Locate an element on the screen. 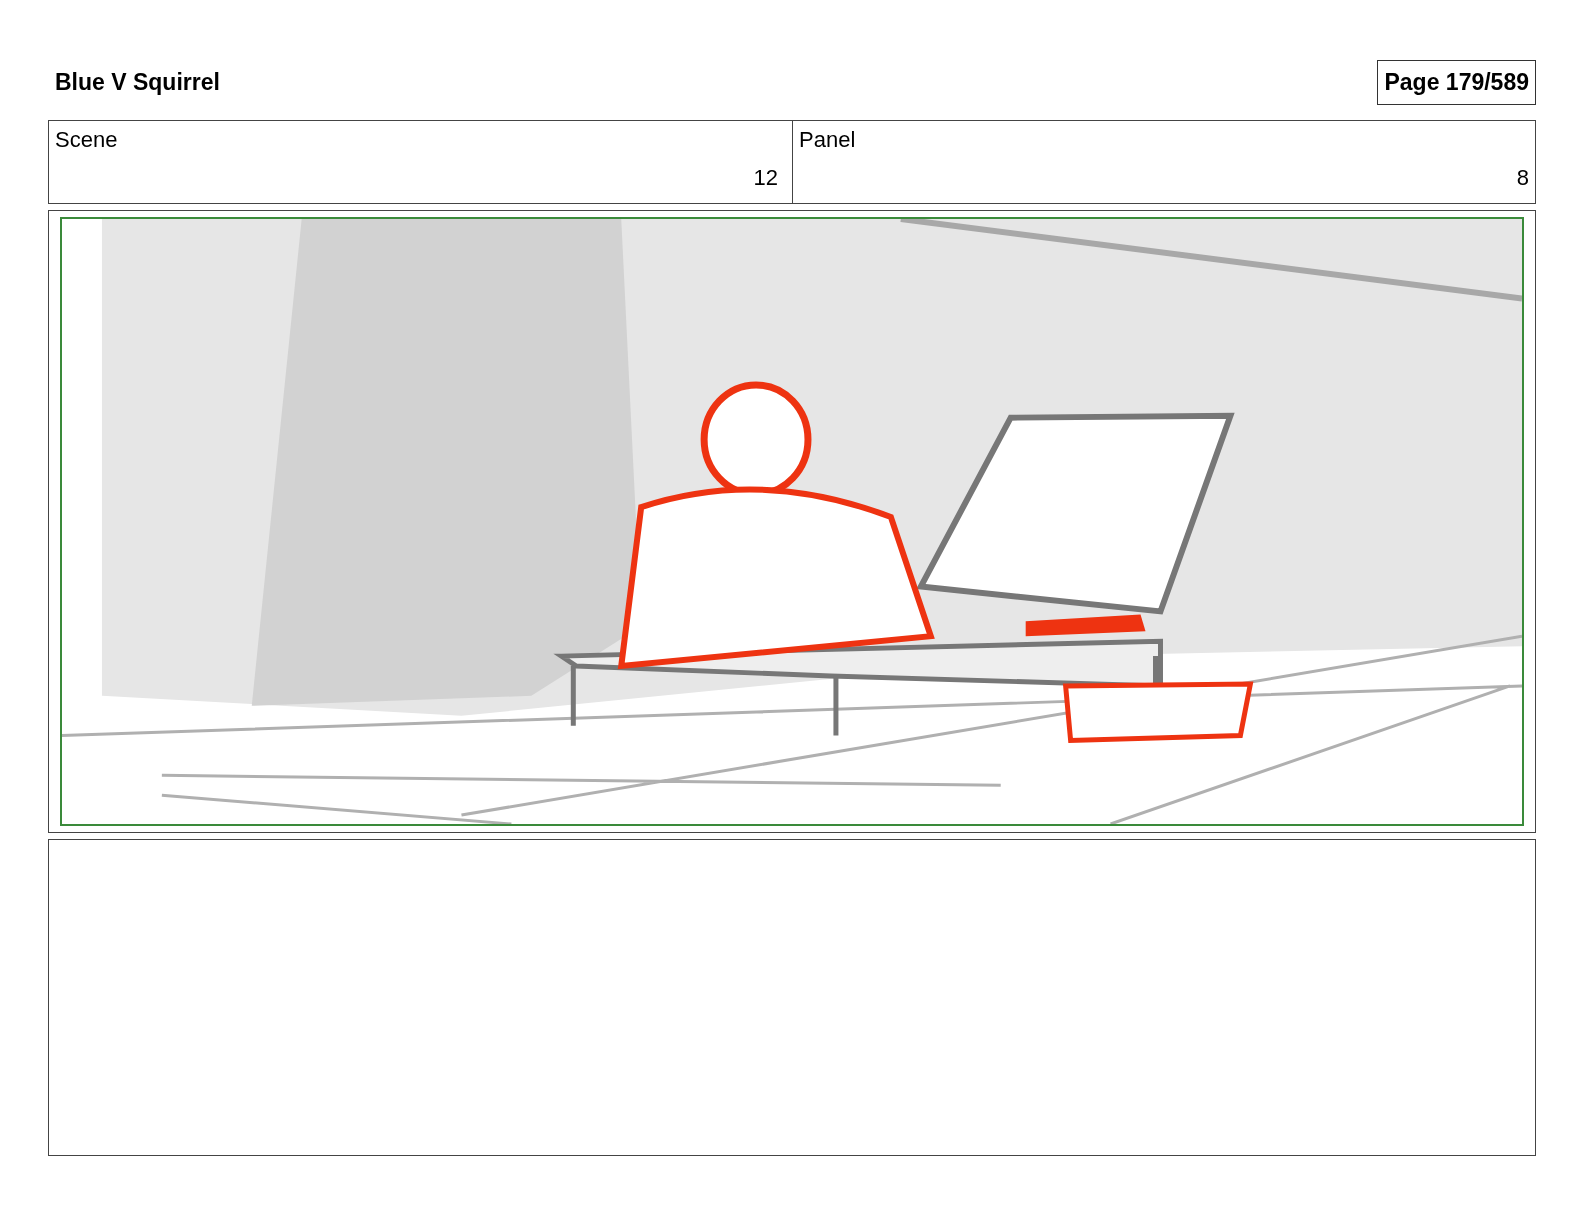 The width and height of the screenshot is (1584, 1224). field-label: Scene is located at coordinates (87, 140).